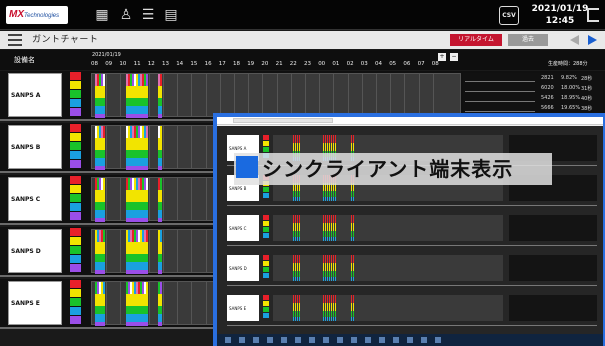 This screenshot has height=346, width=605. I want to click on thin-client-row: SANPS D, so click(412, 269).